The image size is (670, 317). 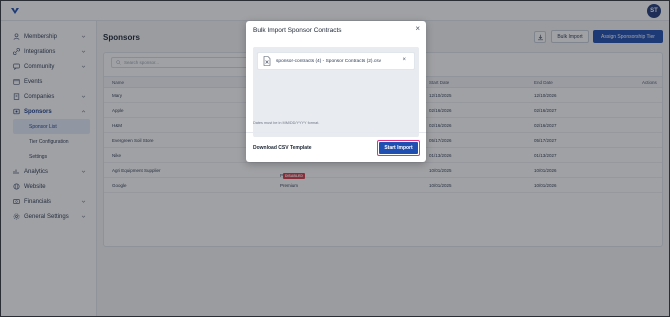 I want to click on start-import-button: Start Import, so click(x=398, y=148).